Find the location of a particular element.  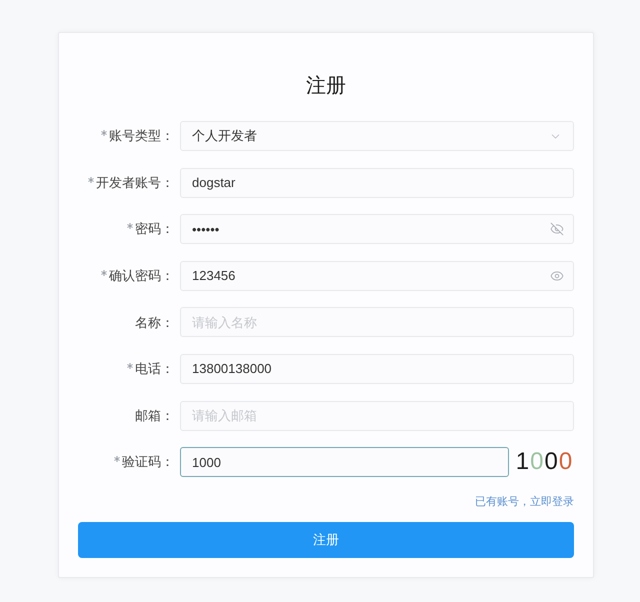

captcha-character: 1 is located at coordinates (523, 462).